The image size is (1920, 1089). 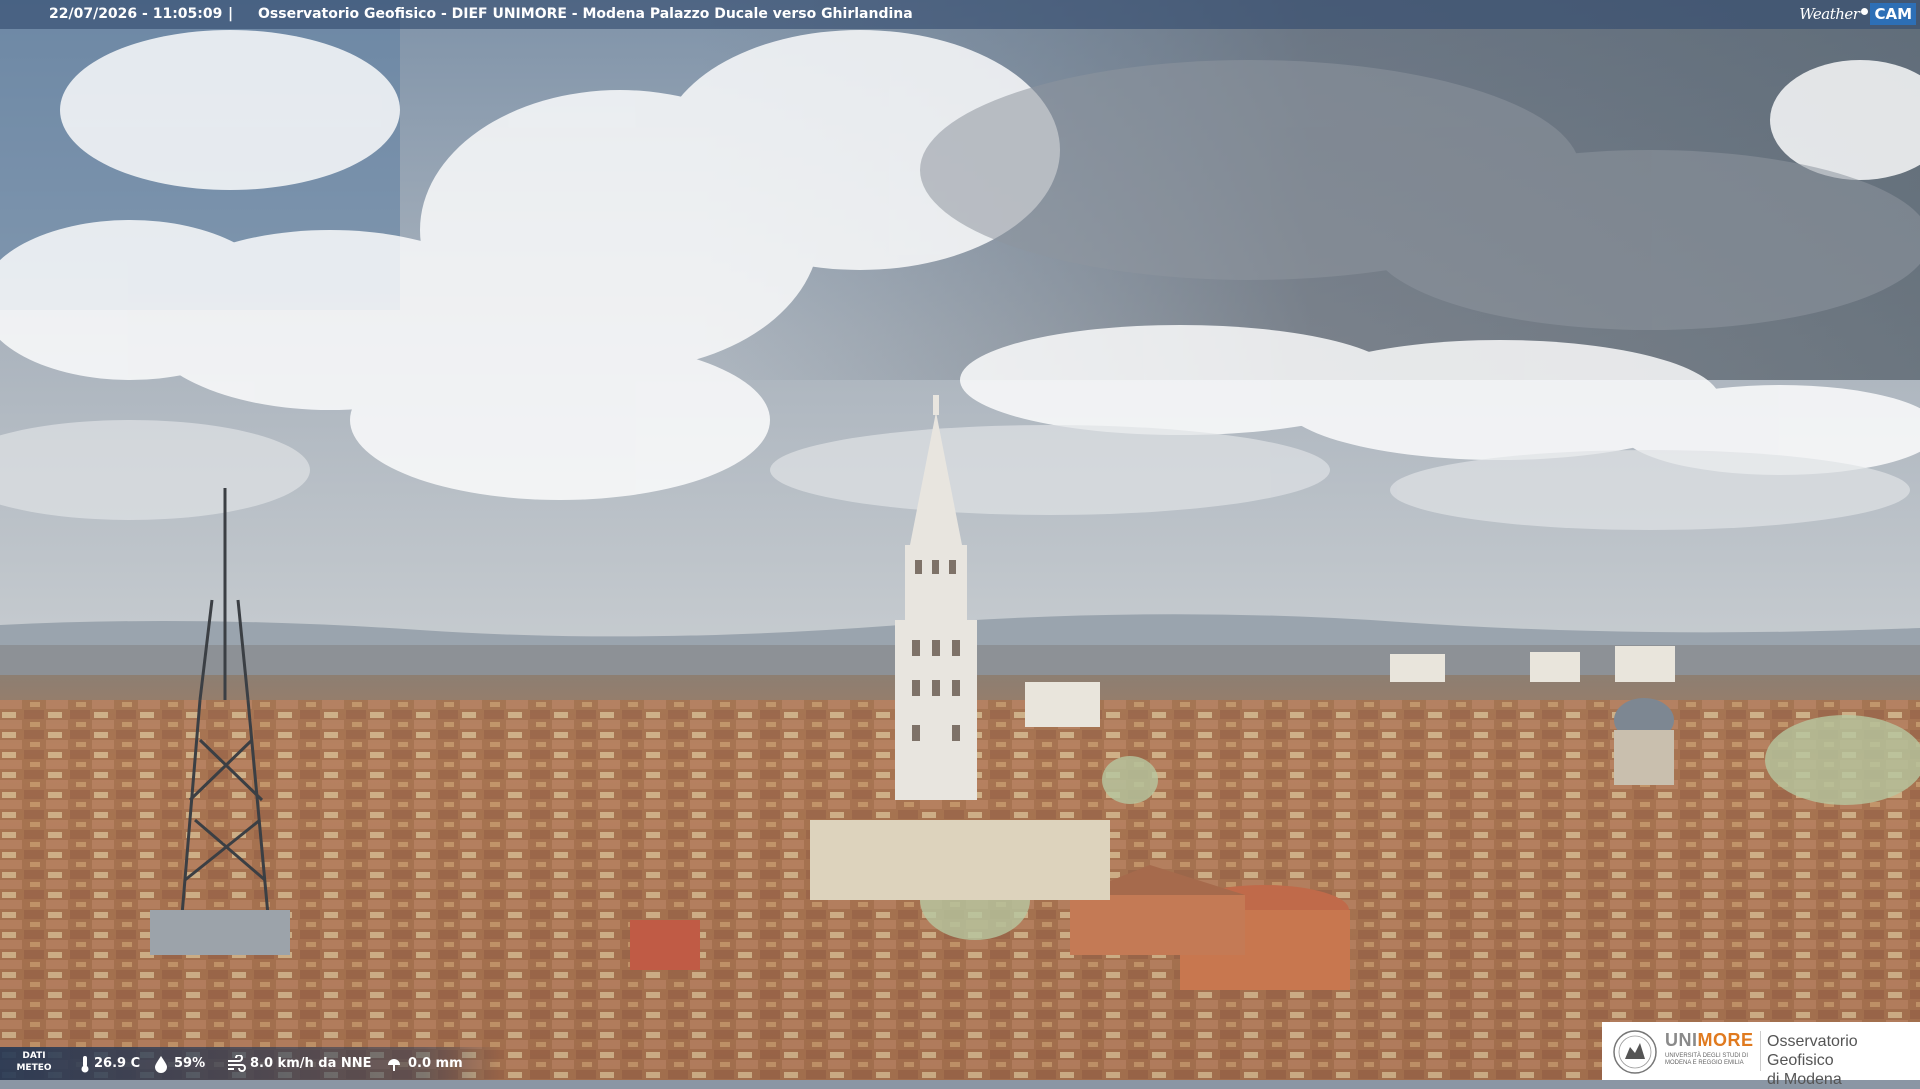 What do you see at coordinates (394, 1064) in the screenshot?
I see `rain-icon` at bounding box center [394, 1064].